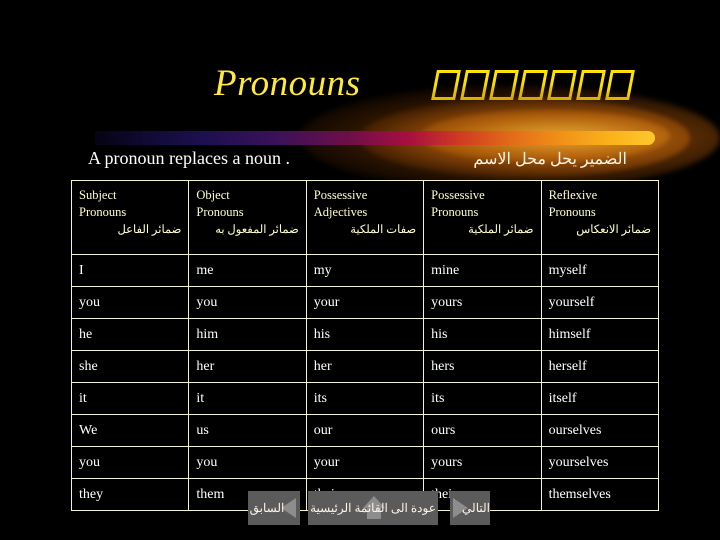 The height and width of the screenshot is (540, 720). I want to click on table-cell: herself, so click(600, 366).